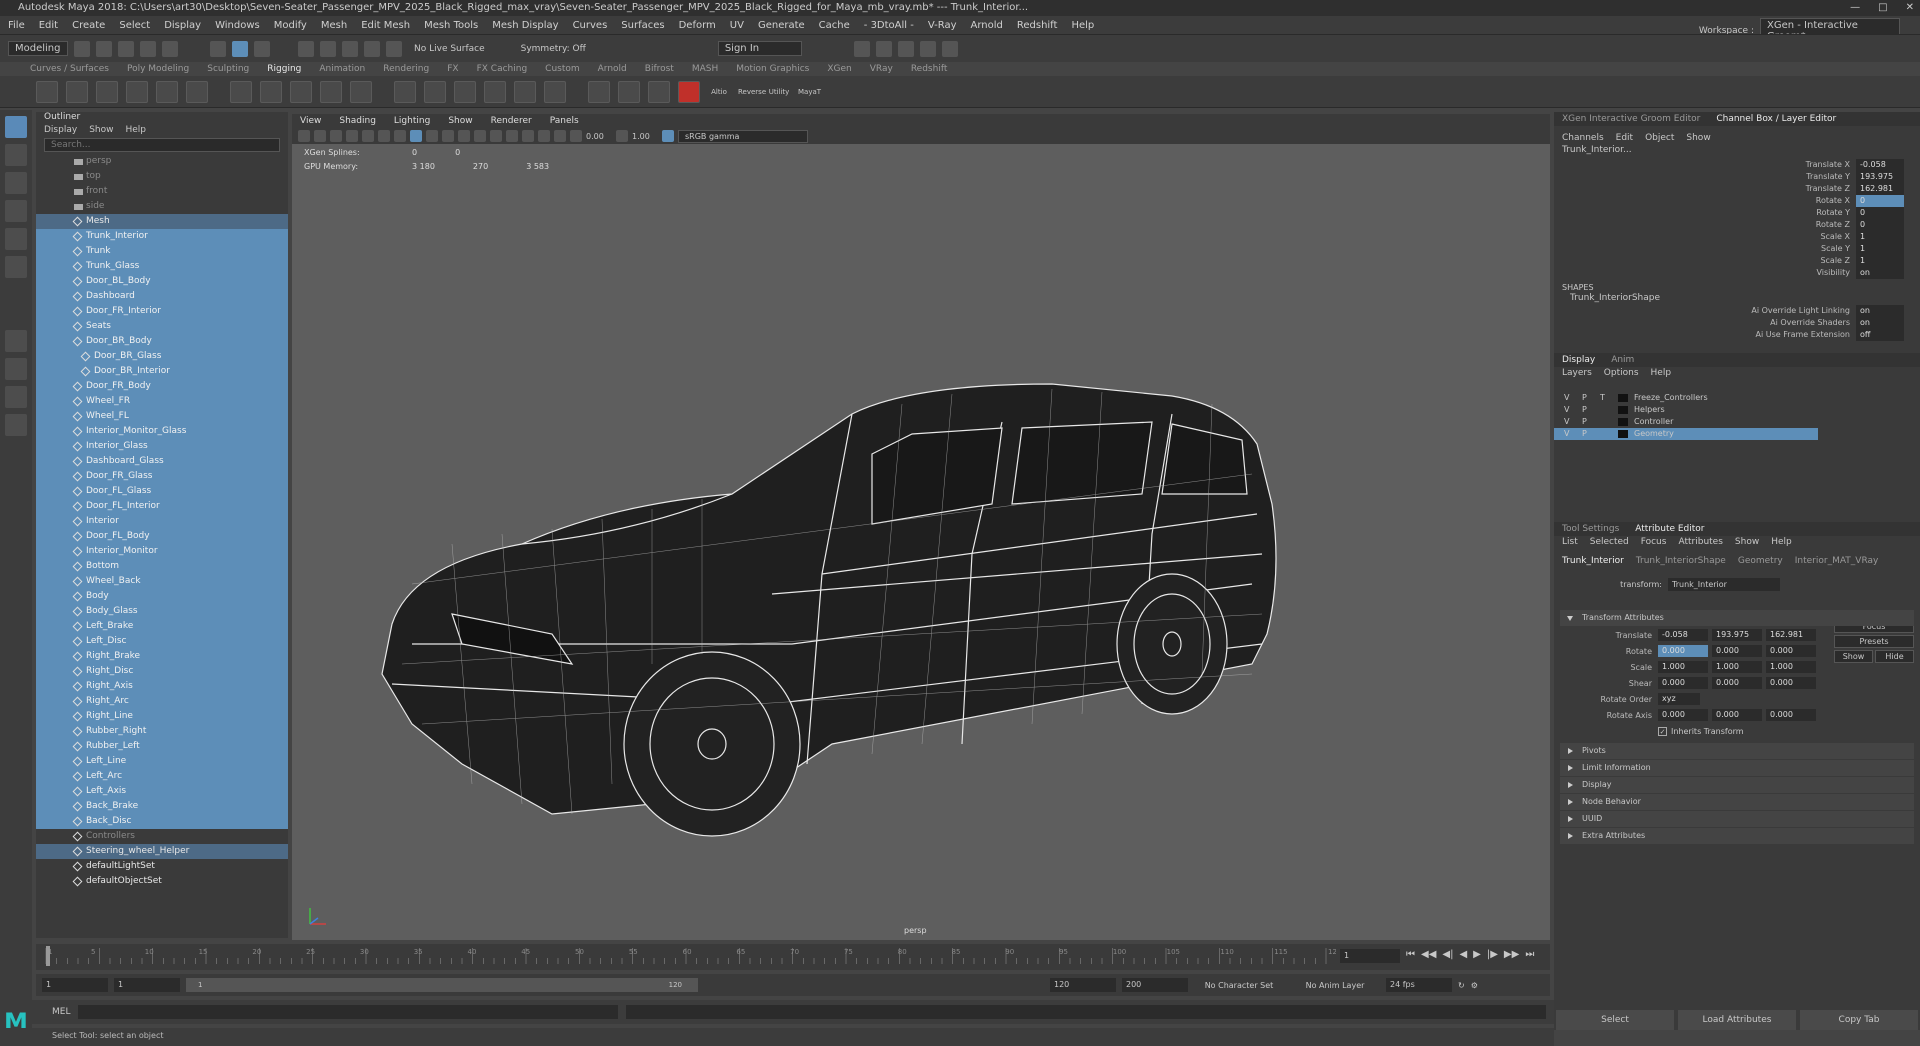 The height and width of the screenshot is (1046, 1920). I want to click on xray-icon, so click(544, 136).